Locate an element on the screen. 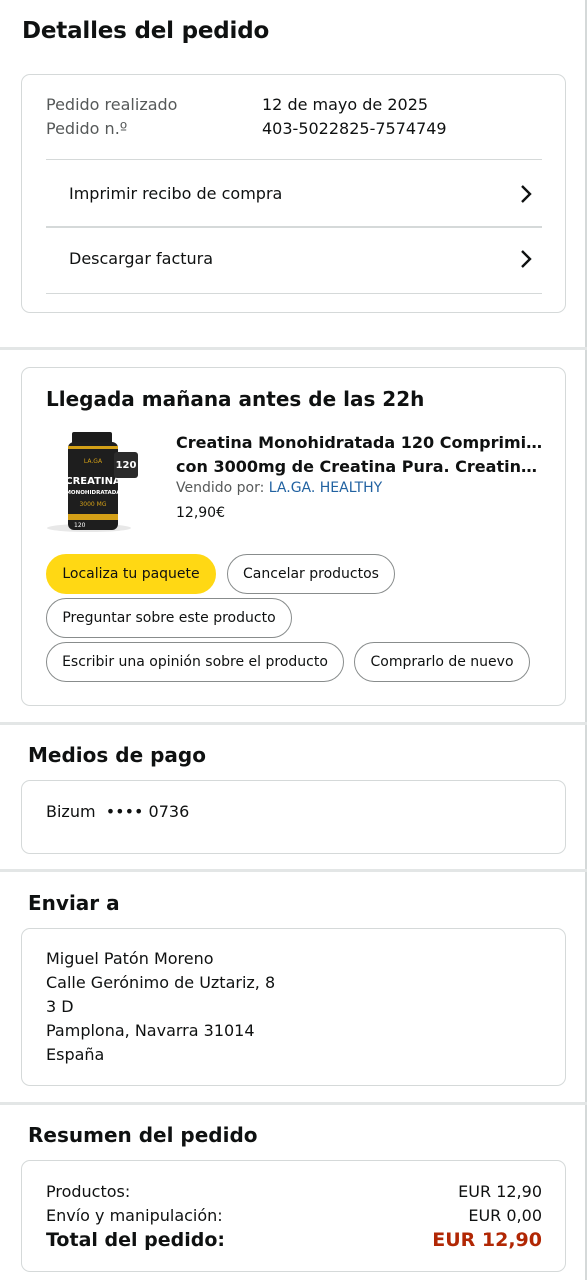  summary-products-value: EUR 12,90 is located at coordinates (500, 1191).